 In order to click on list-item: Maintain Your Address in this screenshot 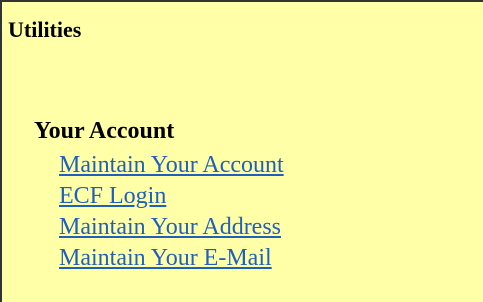, I will do `click(171, 227)`.